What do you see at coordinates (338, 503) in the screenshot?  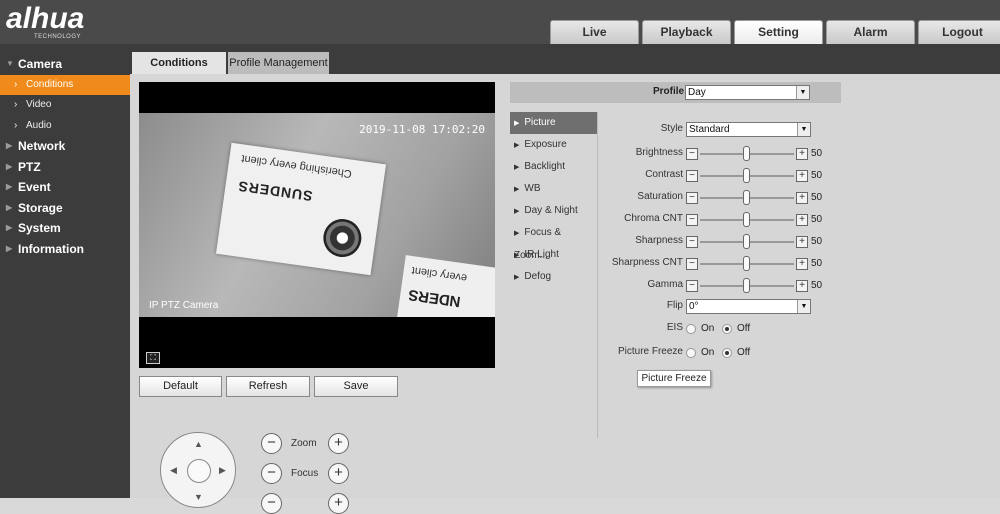 I see `iris-in-button: +` at bounding box center [338, 503].